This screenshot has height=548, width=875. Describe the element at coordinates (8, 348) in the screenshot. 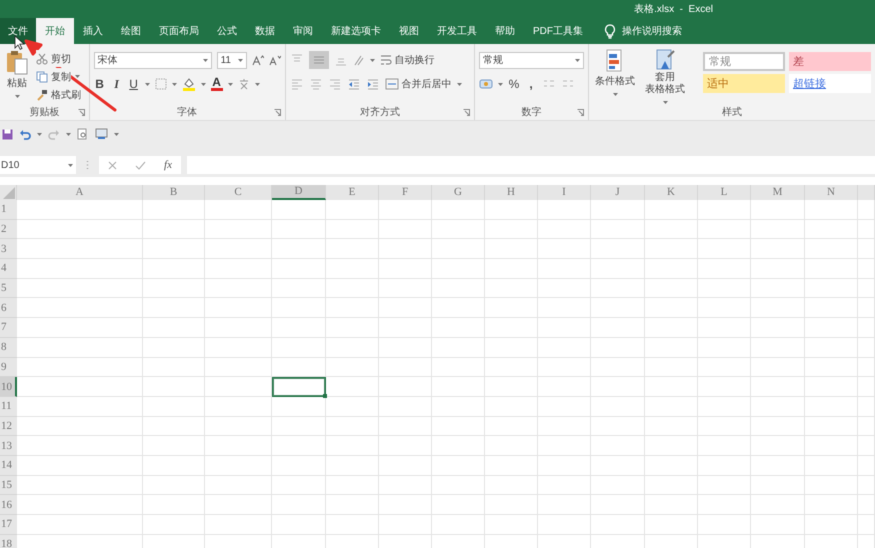

I see `row-header: 8` at that location.